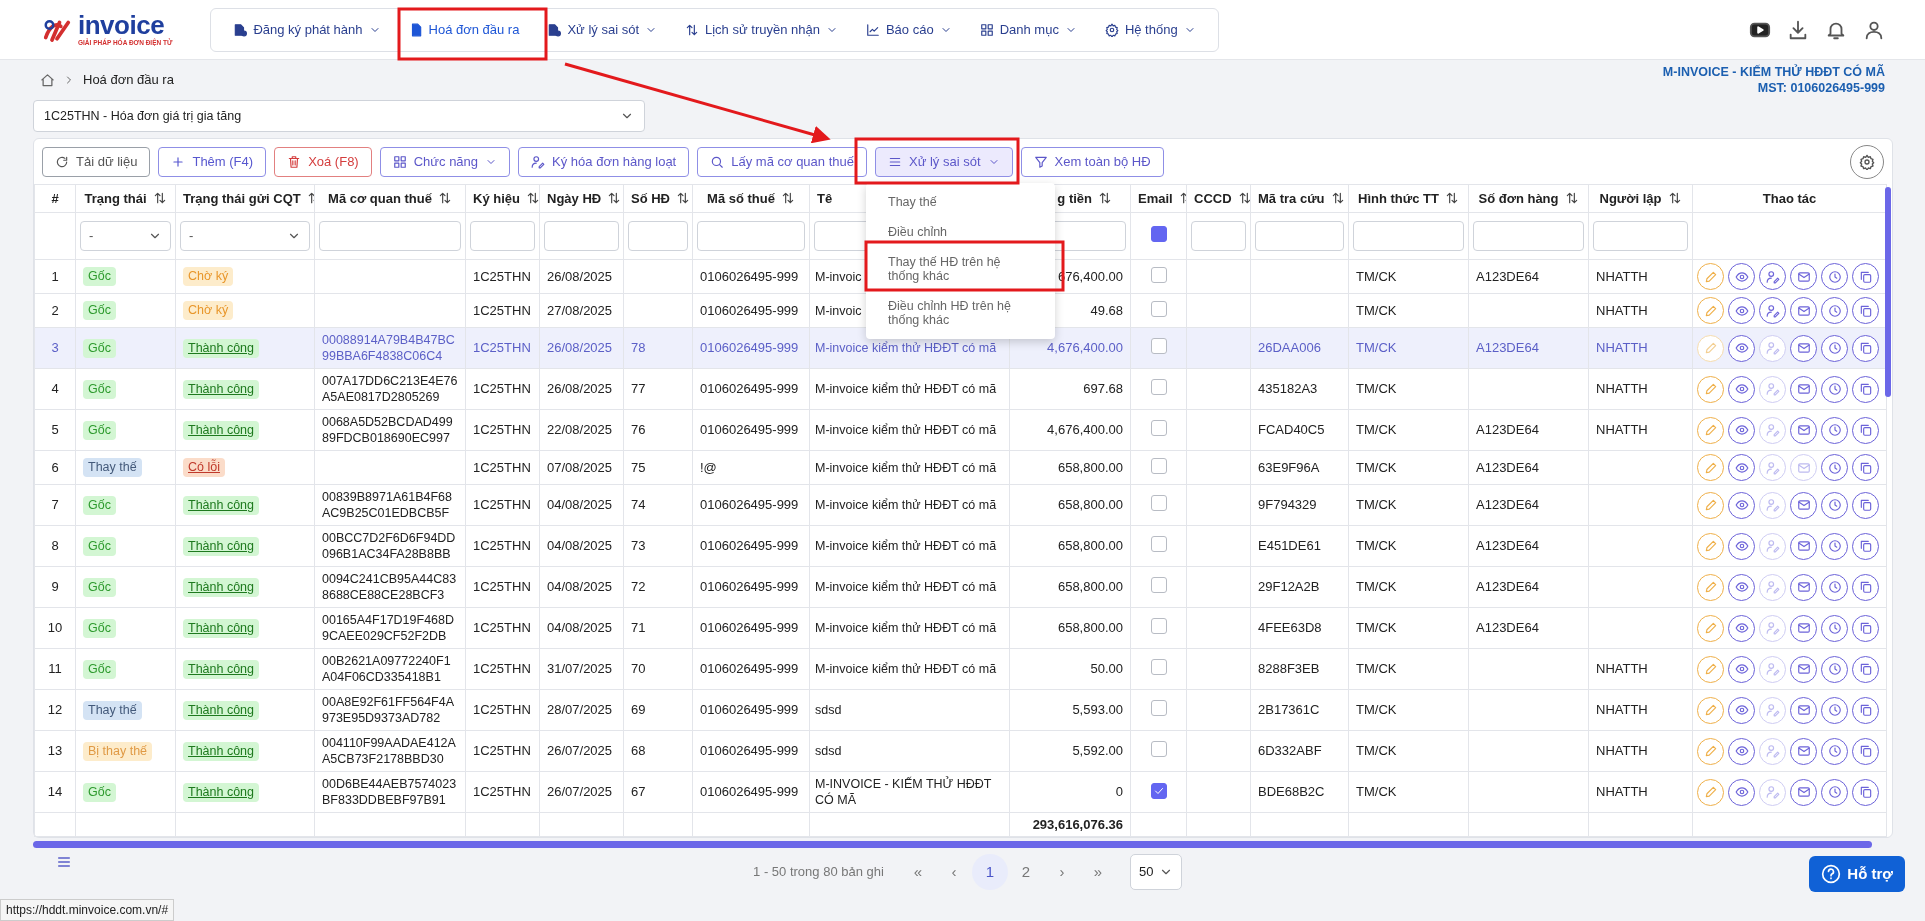 The width and height of the screenshot is (1925, 921). I want to click on sign-button, so click(1772, 276).